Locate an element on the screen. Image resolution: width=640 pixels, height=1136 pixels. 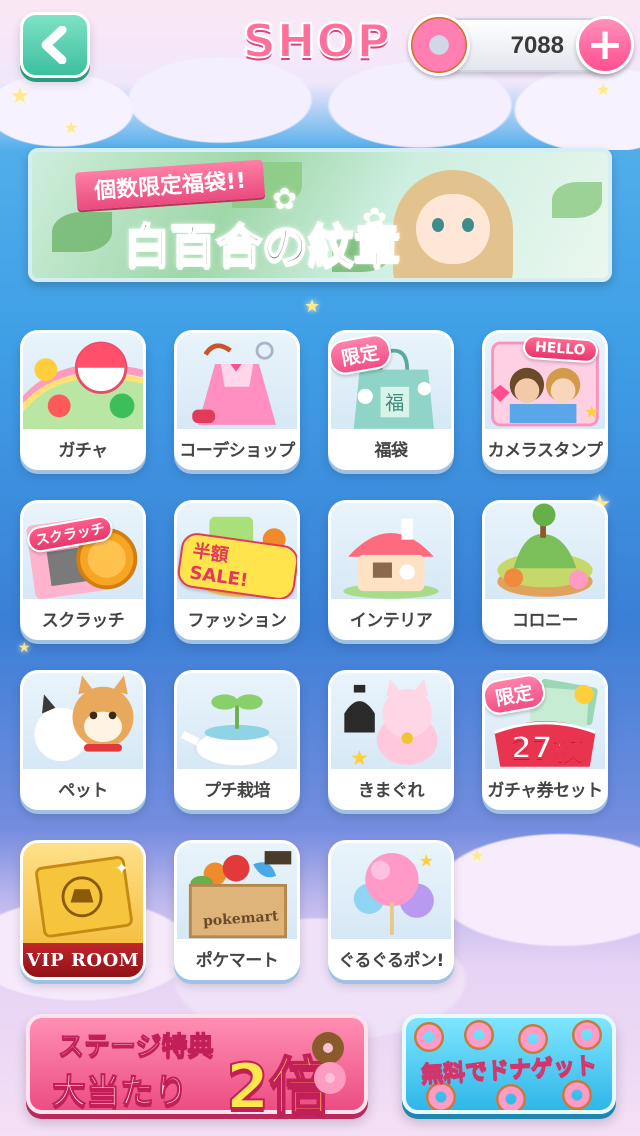
stage-bonus-line2: 大当たり is located at coordinates (120, 1092).